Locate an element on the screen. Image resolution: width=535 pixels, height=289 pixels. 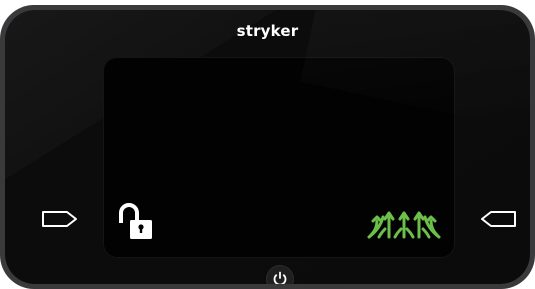
unlocked-padlock-icon is located at coordinates (135, 221).